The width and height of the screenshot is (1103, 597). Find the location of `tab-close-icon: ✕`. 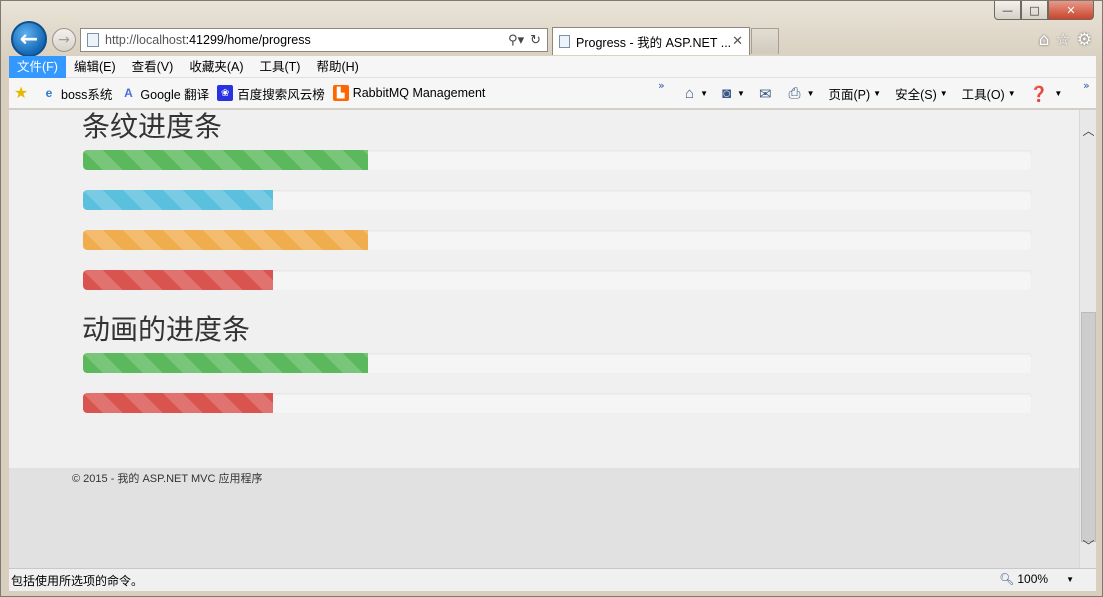

tab-close-icon: ✕ is located at coordinates (737, 41).